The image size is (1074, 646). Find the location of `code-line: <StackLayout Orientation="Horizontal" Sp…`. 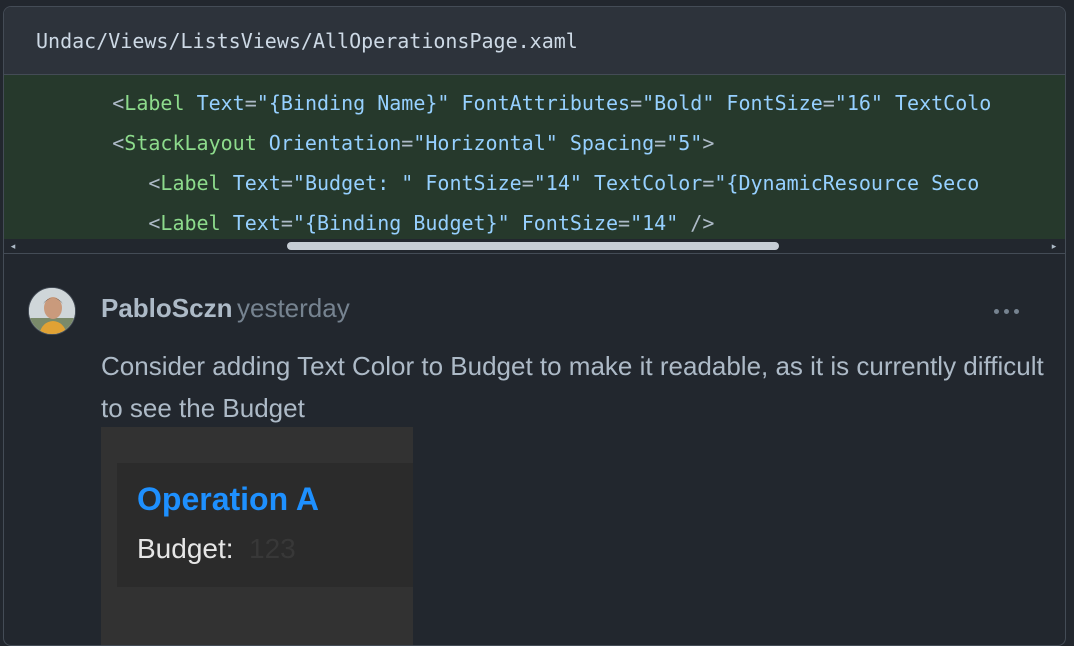

code-line: <StackLayout Orientation="Horizontal" Sp… is located at coordinates (377, 143).